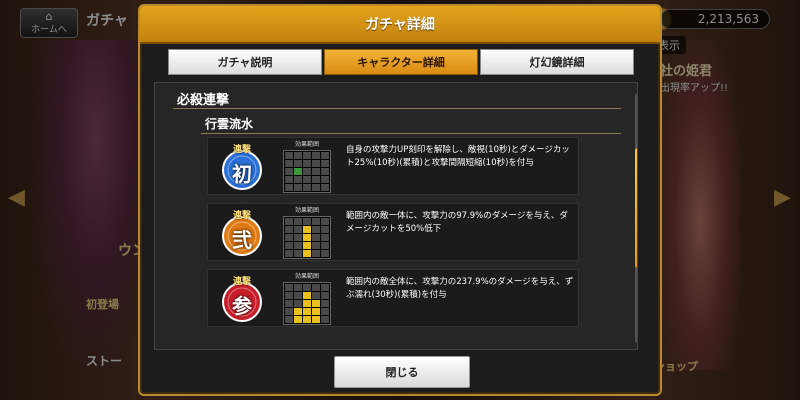  Describe the element at coordinates (397, 108) in the screenshot. I see `section-divider` at that location.